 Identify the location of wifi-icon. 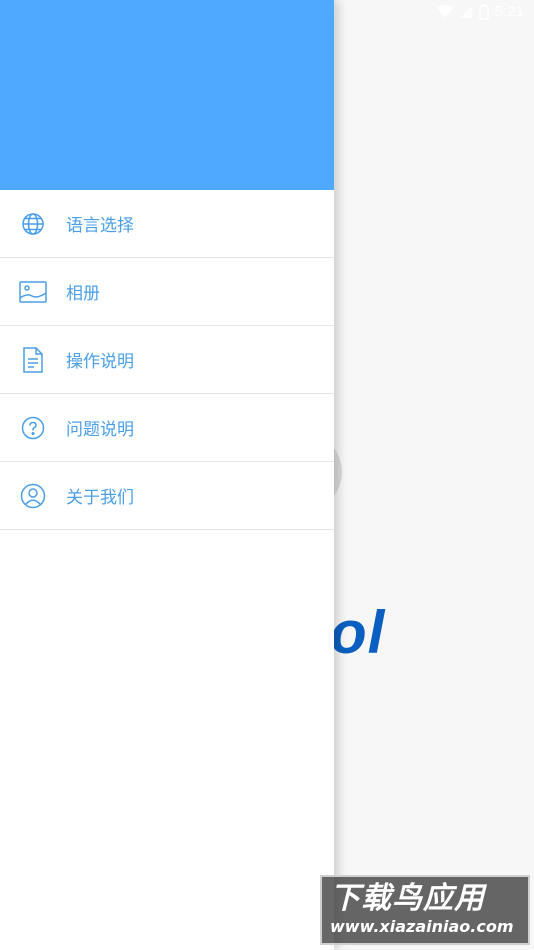
(444, 11).